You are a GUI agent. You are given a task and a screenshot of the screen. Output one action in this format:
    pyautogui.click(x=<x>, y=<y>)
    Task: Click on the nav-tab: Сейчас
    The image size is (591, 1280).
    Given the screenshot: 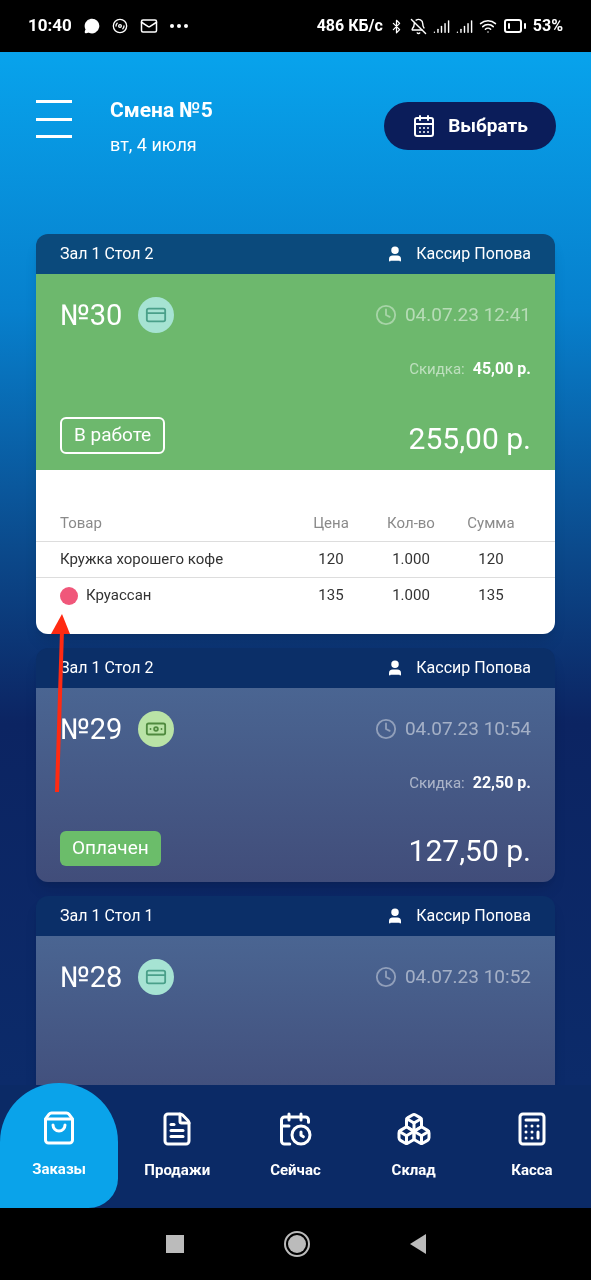 What is the action you would take?
    pyautogui.click(x=295, y=1146)
    